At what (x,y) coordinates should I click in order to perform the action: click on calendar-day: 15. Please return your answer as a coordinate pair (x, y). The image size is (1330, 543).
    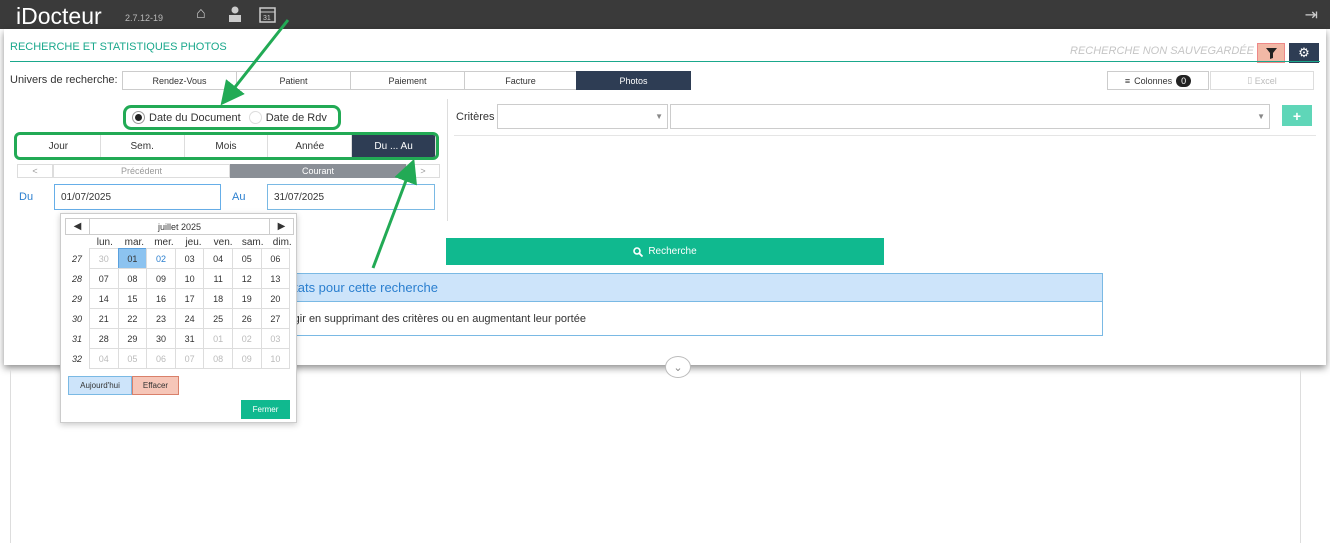
    Looking at the image, I should click on (132, 298).